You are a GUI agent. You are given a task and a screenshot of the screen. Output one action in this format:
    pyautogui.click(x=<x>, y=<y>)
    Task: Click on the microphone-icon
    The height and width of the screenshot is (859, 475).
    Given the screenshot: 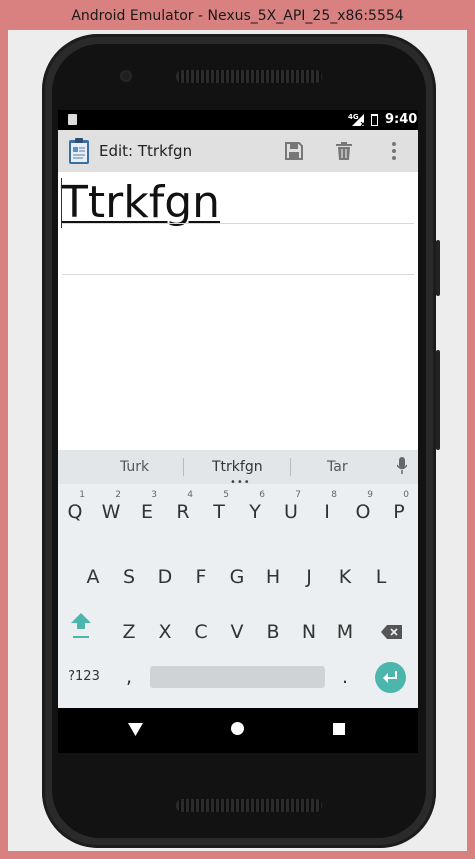 What is the action you would take?
    pyautogui.click(x=402, y=466)
    